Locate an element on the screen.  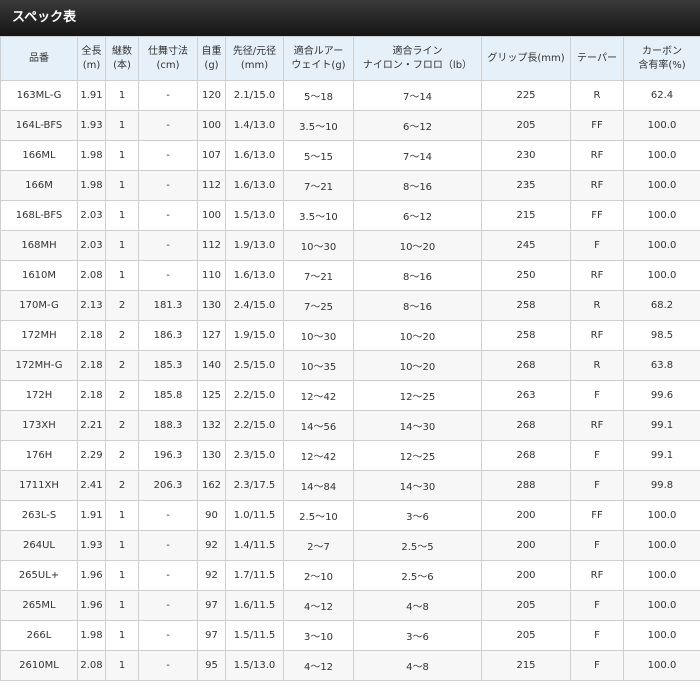
column-header-unit: (m) is located at coordinates (91, 65).